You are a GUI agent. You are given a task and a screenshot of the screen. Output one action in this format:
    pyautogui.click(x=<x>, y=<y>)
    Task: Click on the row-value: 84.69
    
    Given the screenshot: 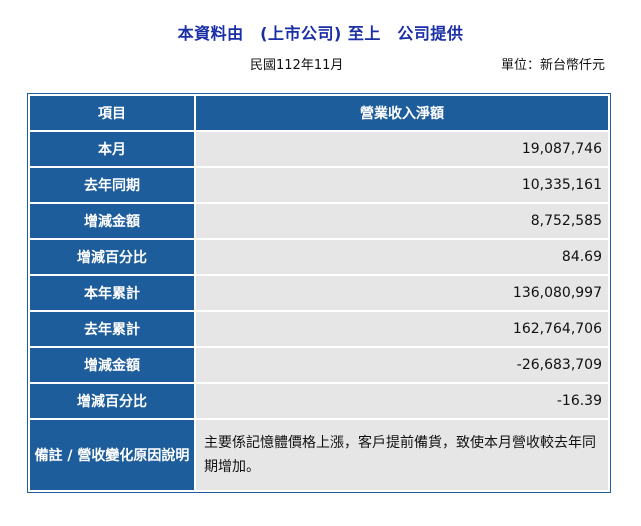 What is the action you would take?
    pyautogui.click(x=402, y=257)
    